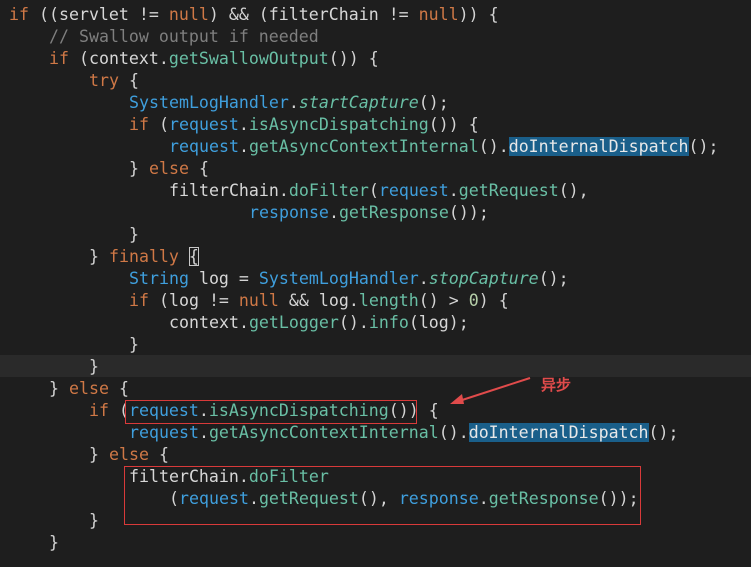  Describe the element at coordinates (319, 322) in the screenshot. I see `code-line: context.getLogger().info(log);` at that location.